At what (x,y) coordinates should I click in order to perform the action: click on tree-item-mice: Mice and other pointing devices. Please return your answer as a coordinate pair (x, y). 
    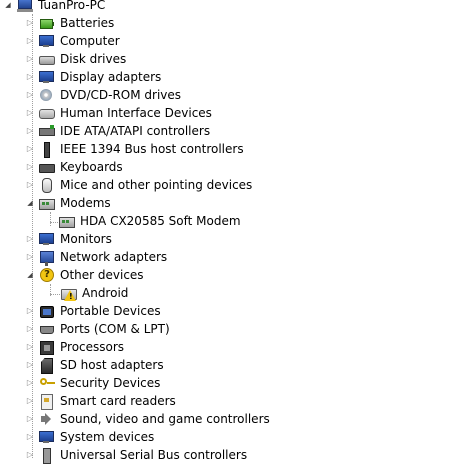
    Looking at the image, I should click on (140, 185).